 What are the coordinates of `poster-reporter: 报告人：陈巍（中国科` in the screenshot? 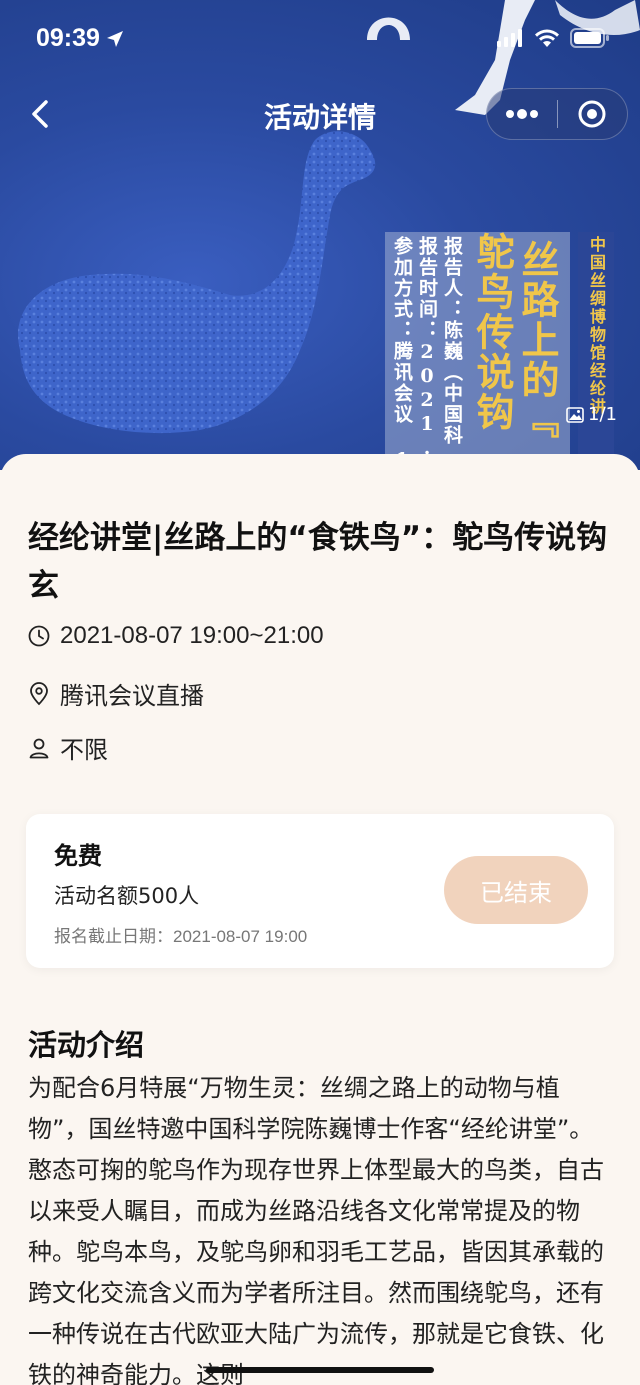 It's located at (452, 341).